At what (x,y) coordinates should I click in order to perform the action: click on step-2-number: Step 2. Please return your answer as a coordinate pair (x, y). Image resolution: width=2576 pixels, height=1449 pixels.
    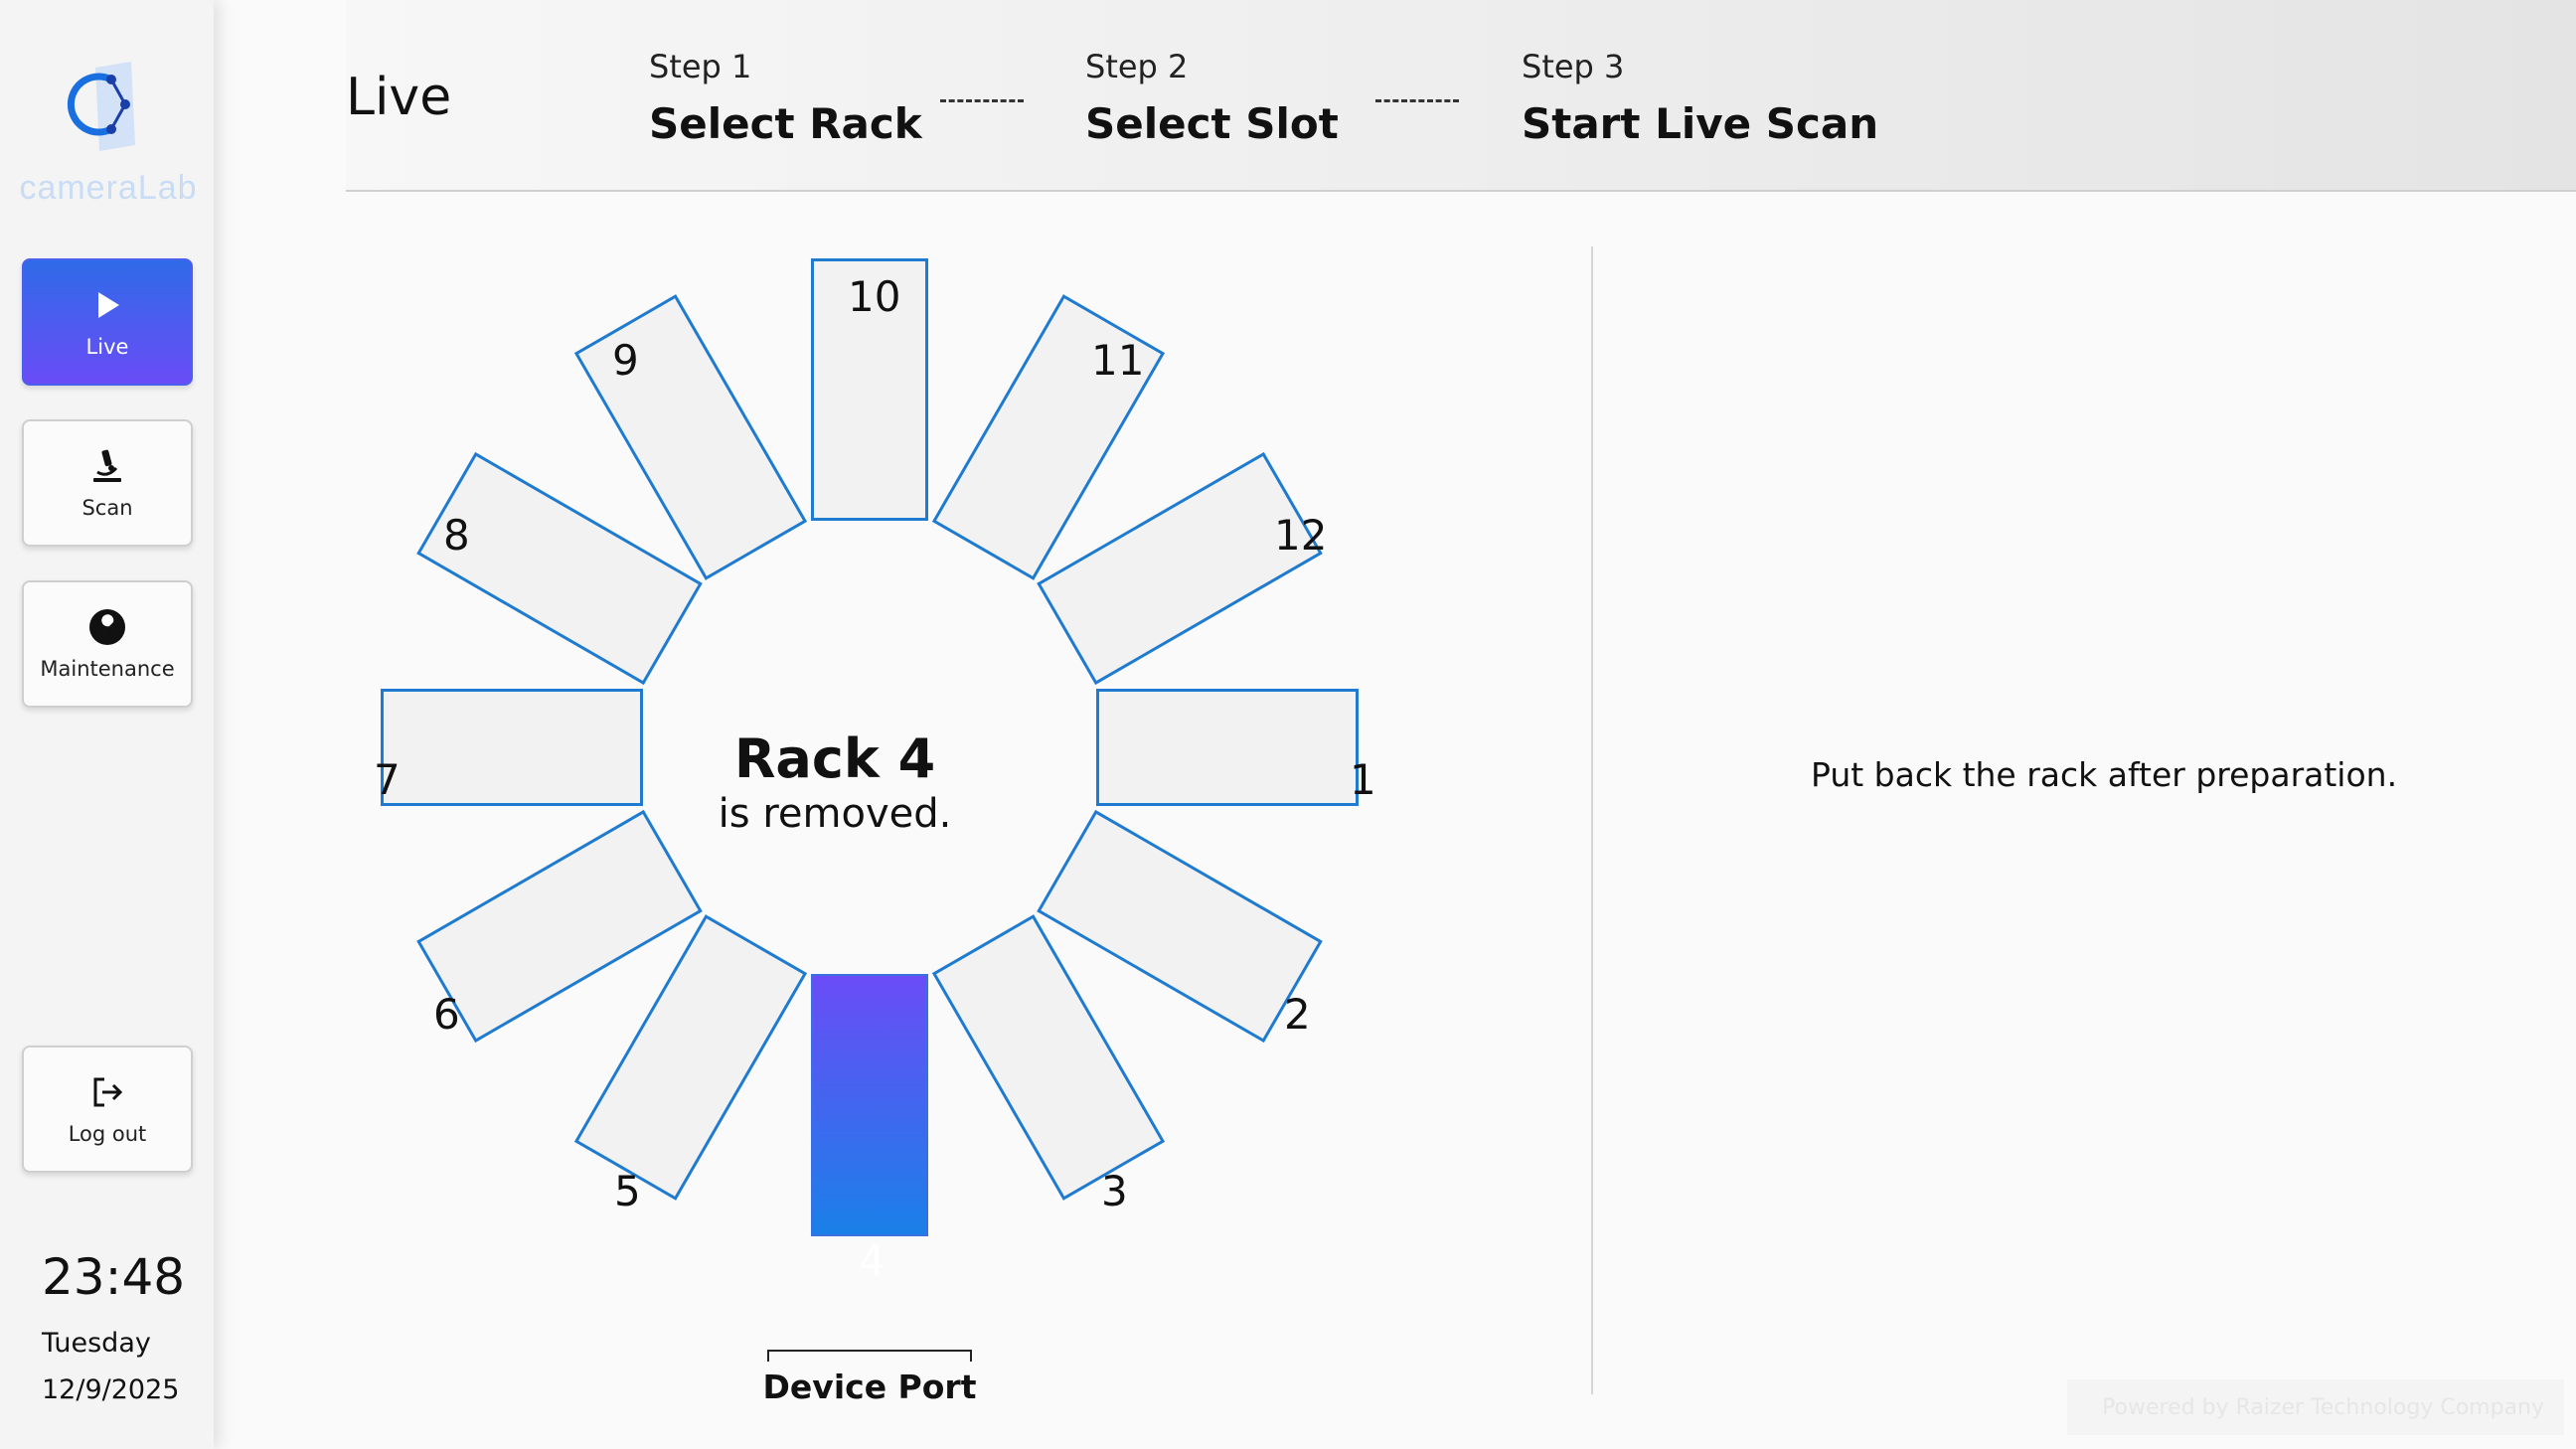
    Looking at the image, I should click on (1137, 66).